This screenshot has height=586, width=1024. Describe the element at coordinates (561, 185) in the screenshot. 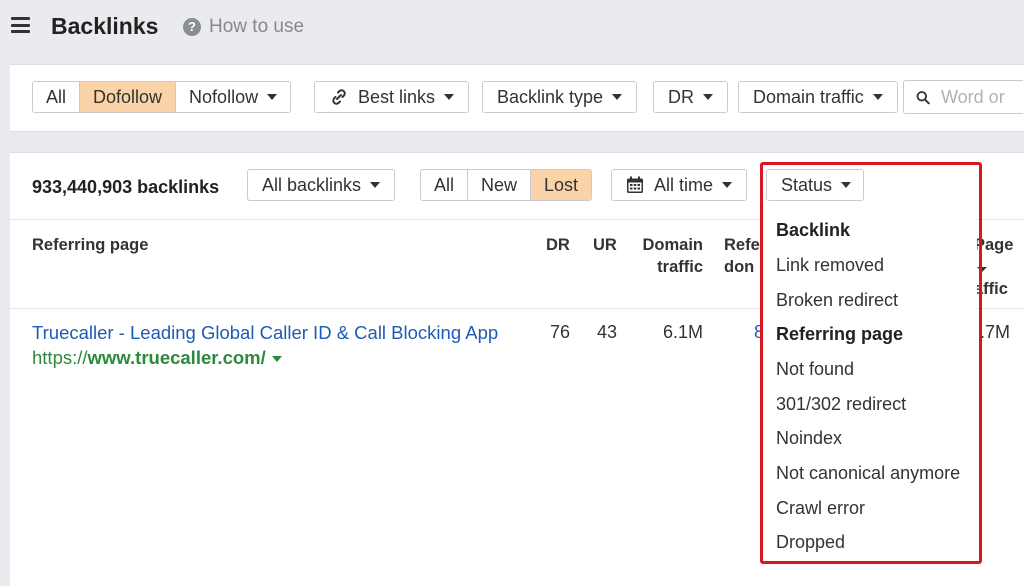

I see `toggle-lost: Lost` at that location.